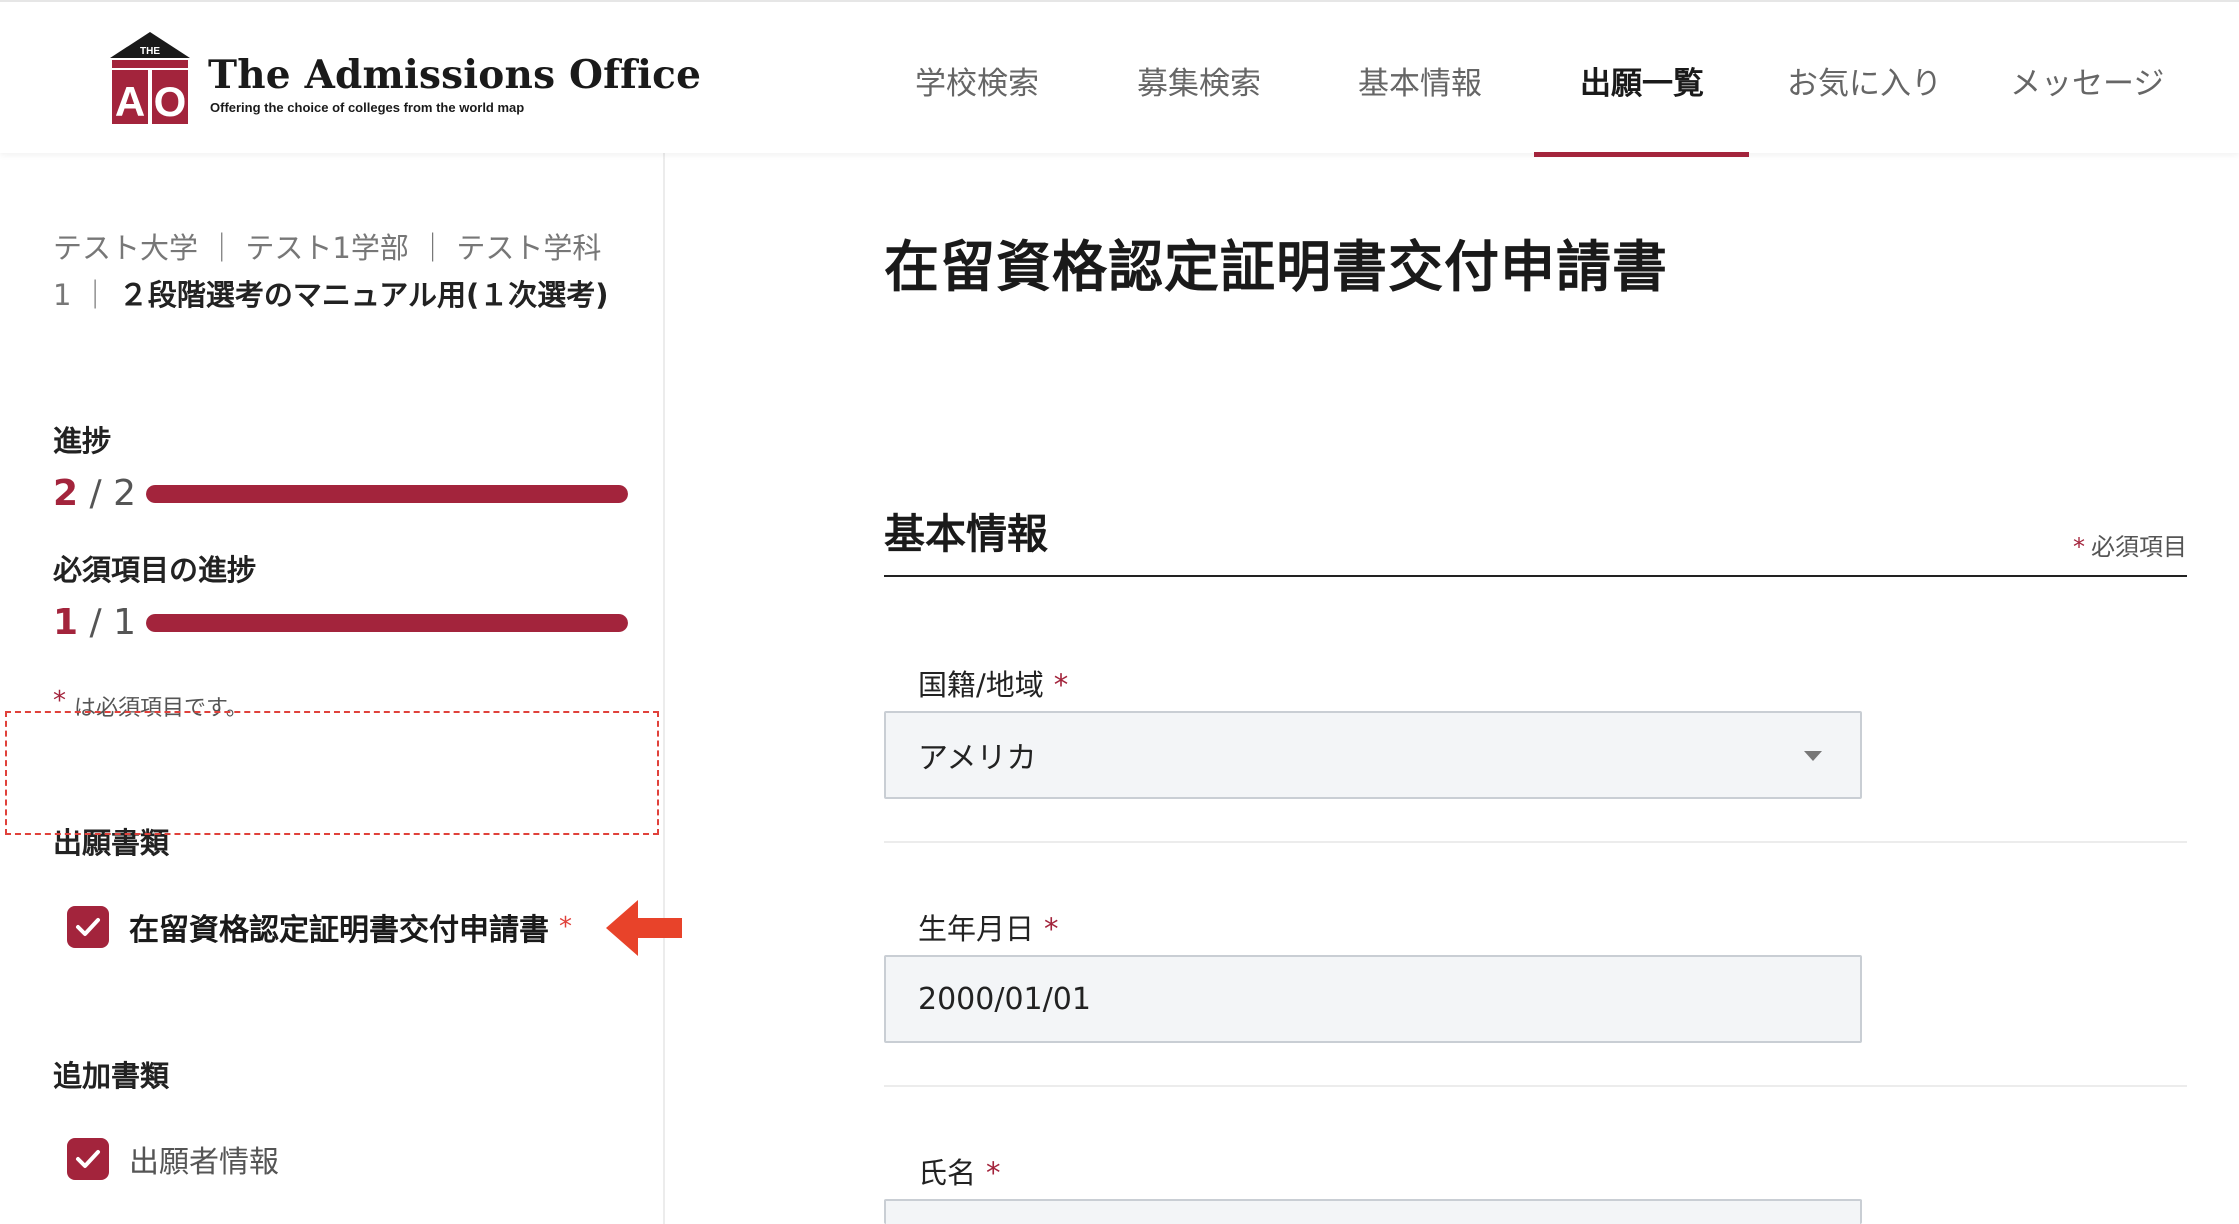  I want to click on doc-item-label: 在留資格認定証明書交付申請書, so click(339, 930).